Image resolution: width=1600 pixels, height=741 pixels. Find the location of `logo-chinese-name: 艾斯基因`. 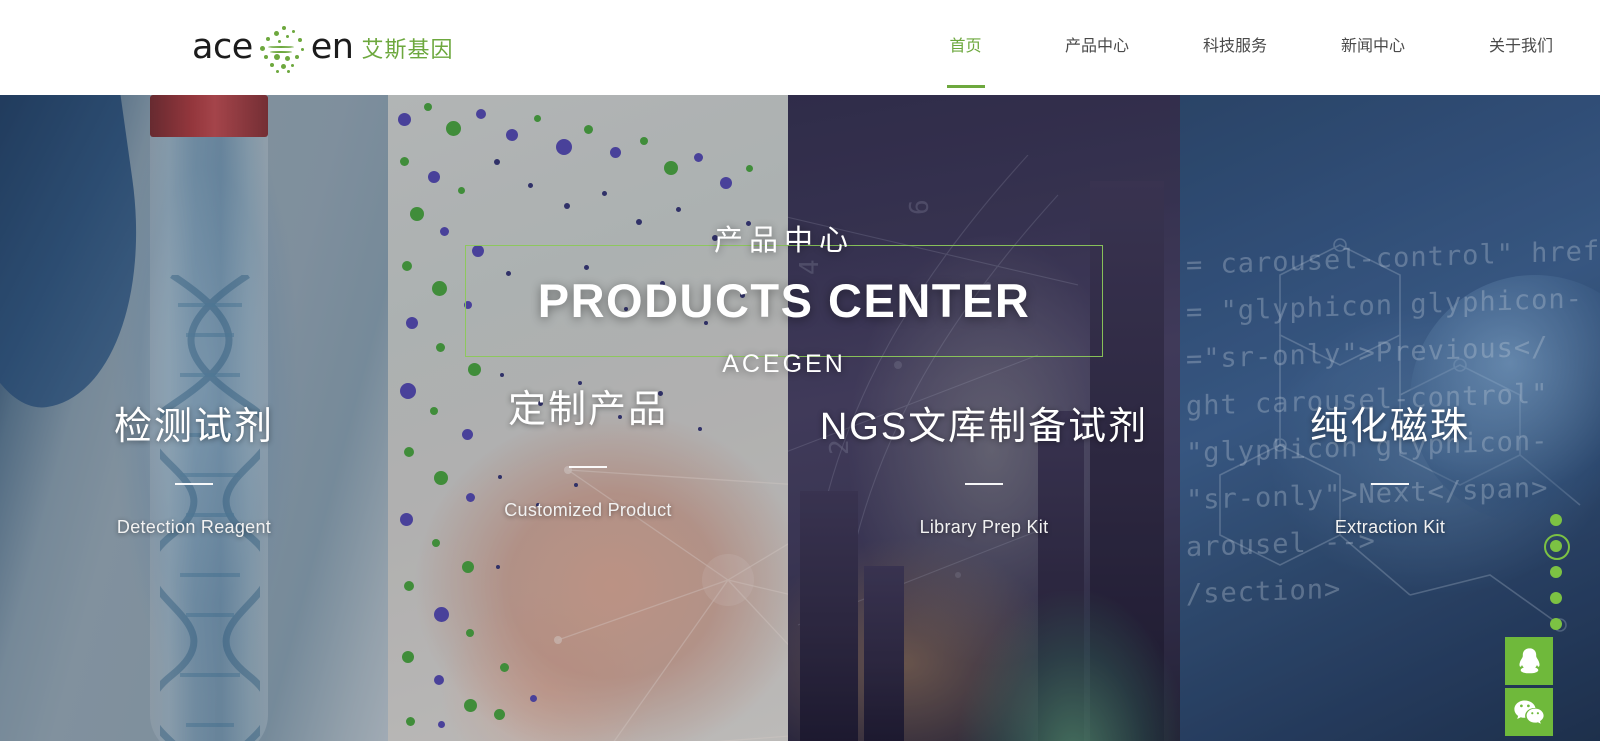

logo-chinese-name: 艾斯基因 is located at coordinates (407, 50).